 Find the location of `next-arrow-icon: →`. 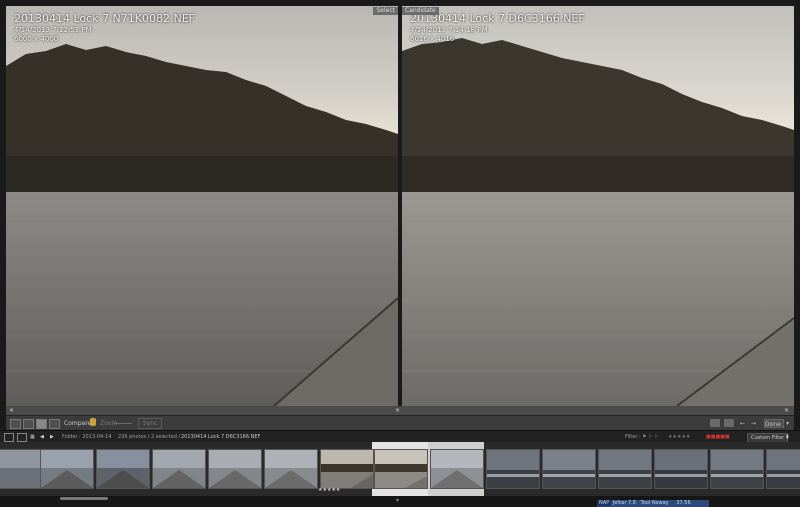

next-arrow-icon: → is located at coordinates (753, 423).